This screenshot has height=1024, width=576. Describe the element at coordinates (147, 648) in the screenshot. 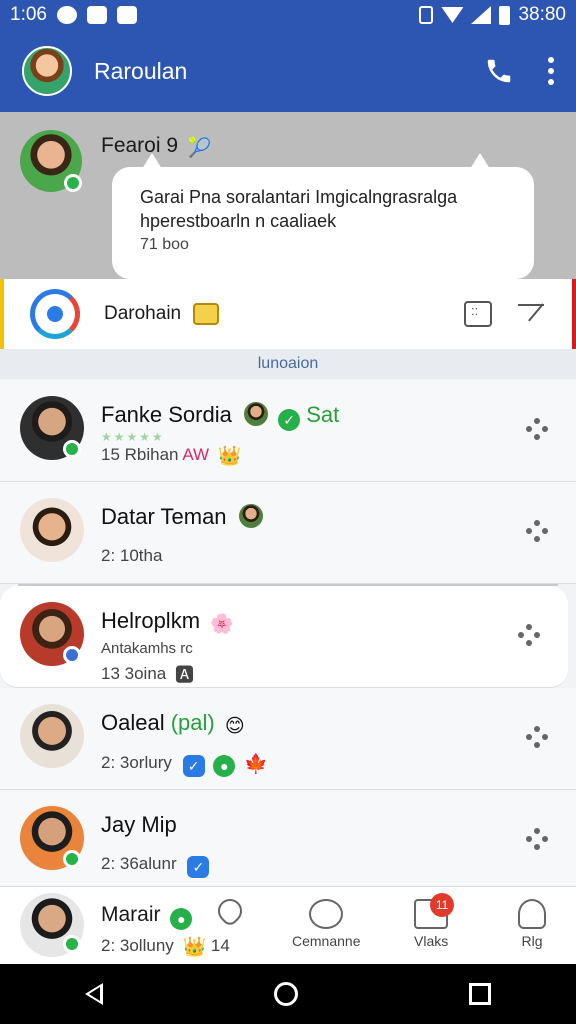

I see `contact-subtitle: Antakamhs rc` at that location.